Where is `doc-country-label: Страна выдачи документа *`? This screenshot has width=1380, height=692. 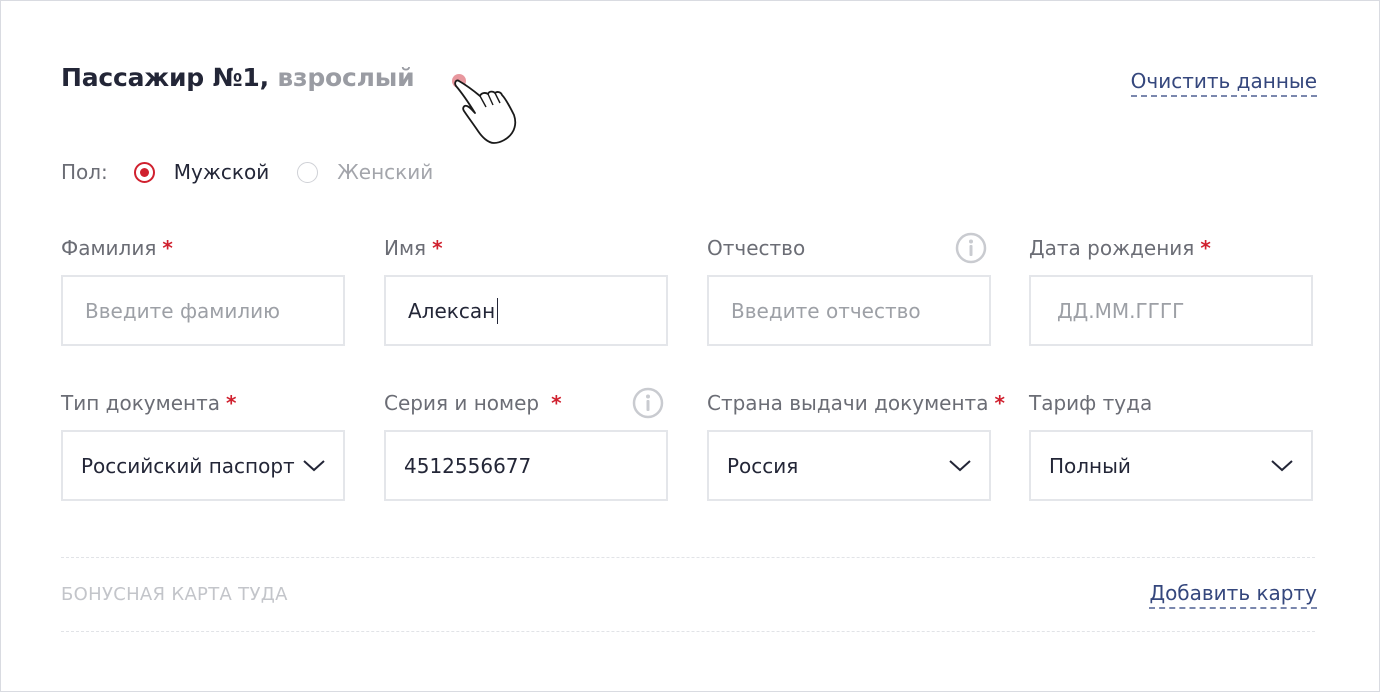 doc-country-label: Страна выдачи документа * is located at coordinates (856, 403).